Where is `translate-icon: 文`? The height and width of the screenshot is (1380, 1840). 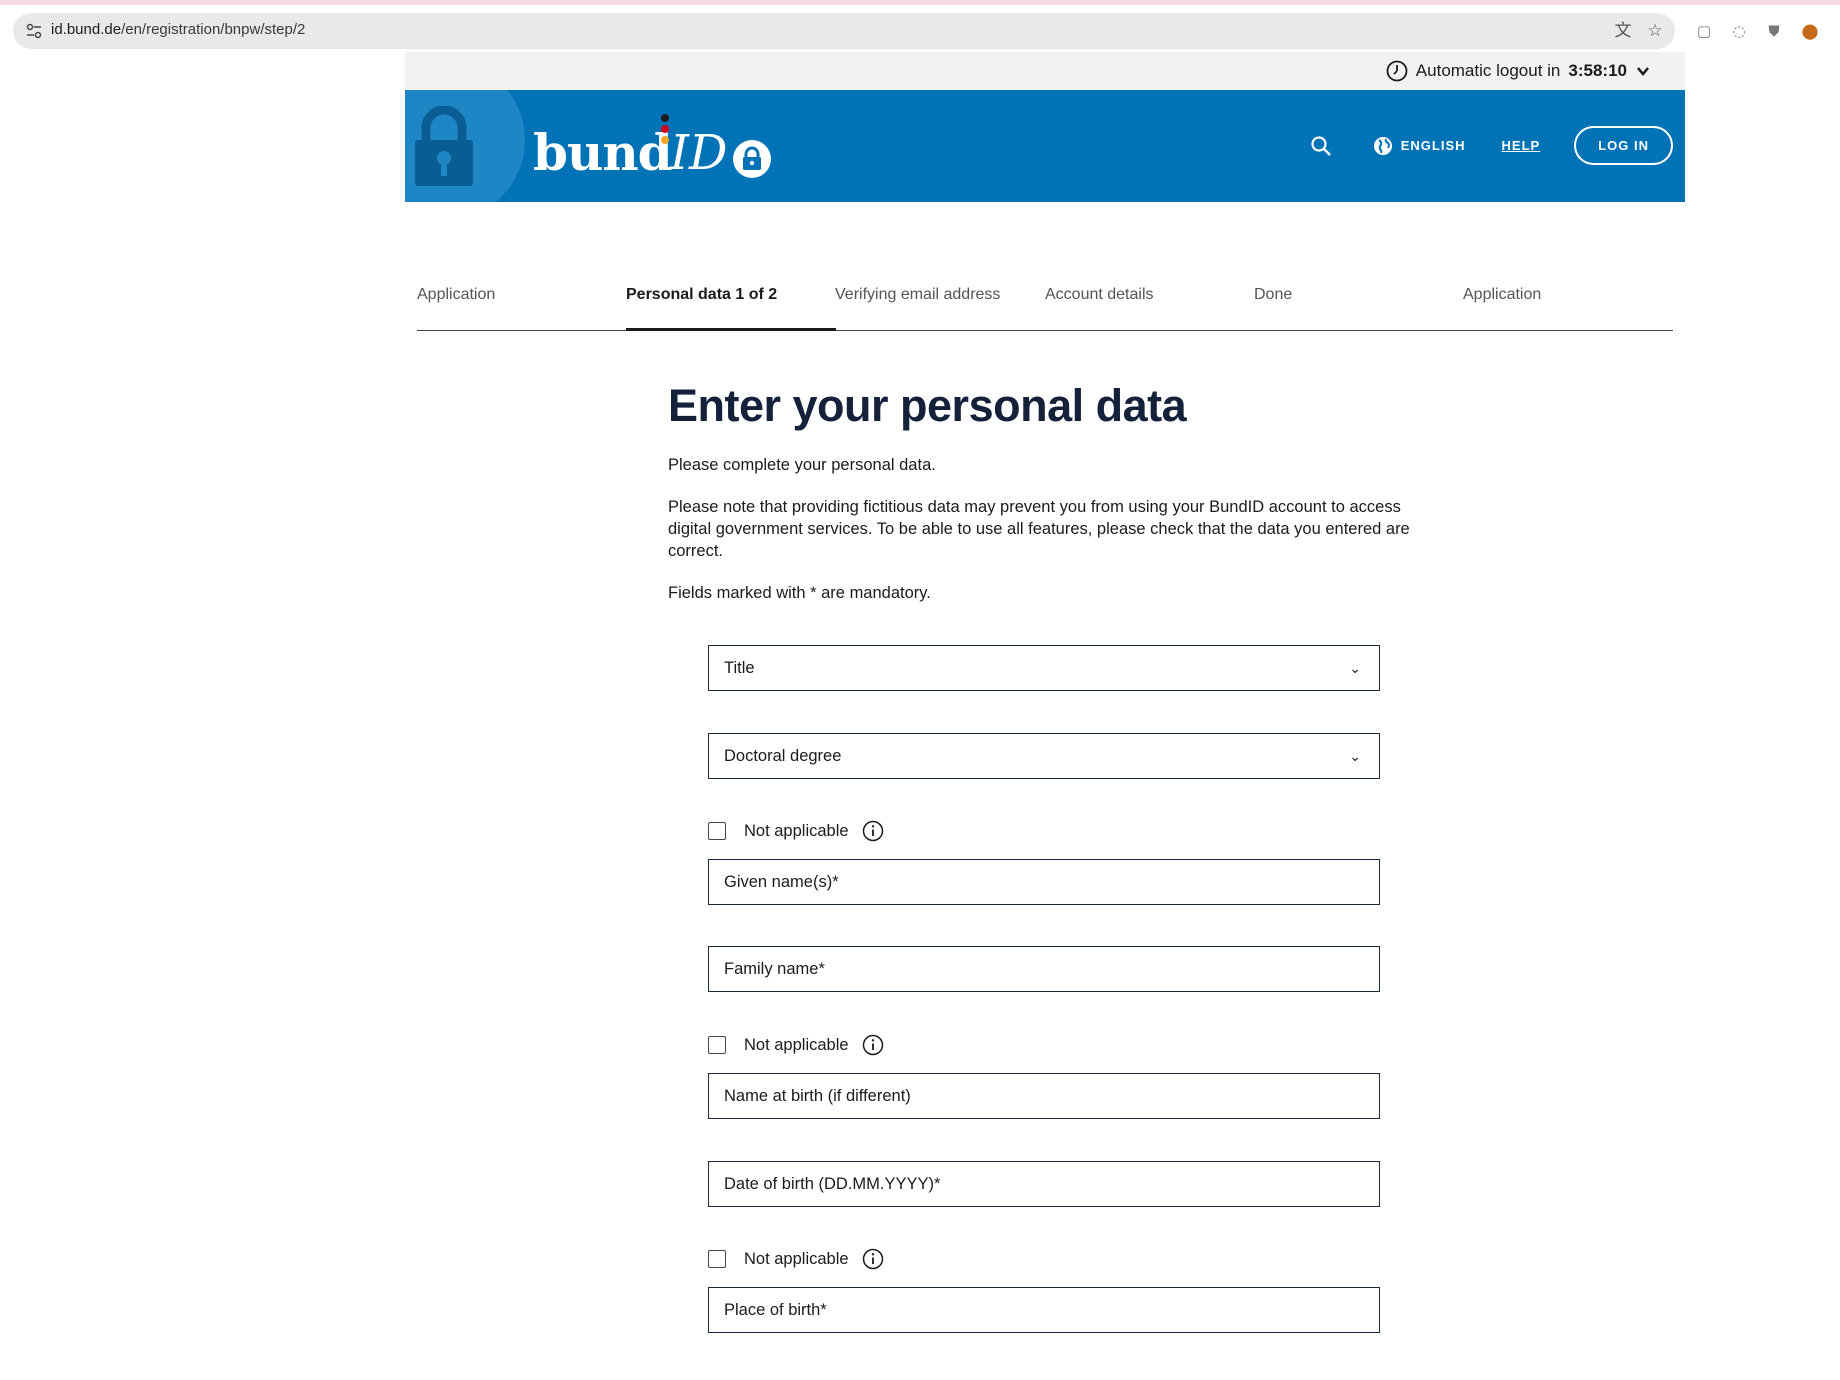
translate-icon: 文 is located at coordinates (1623, 31).